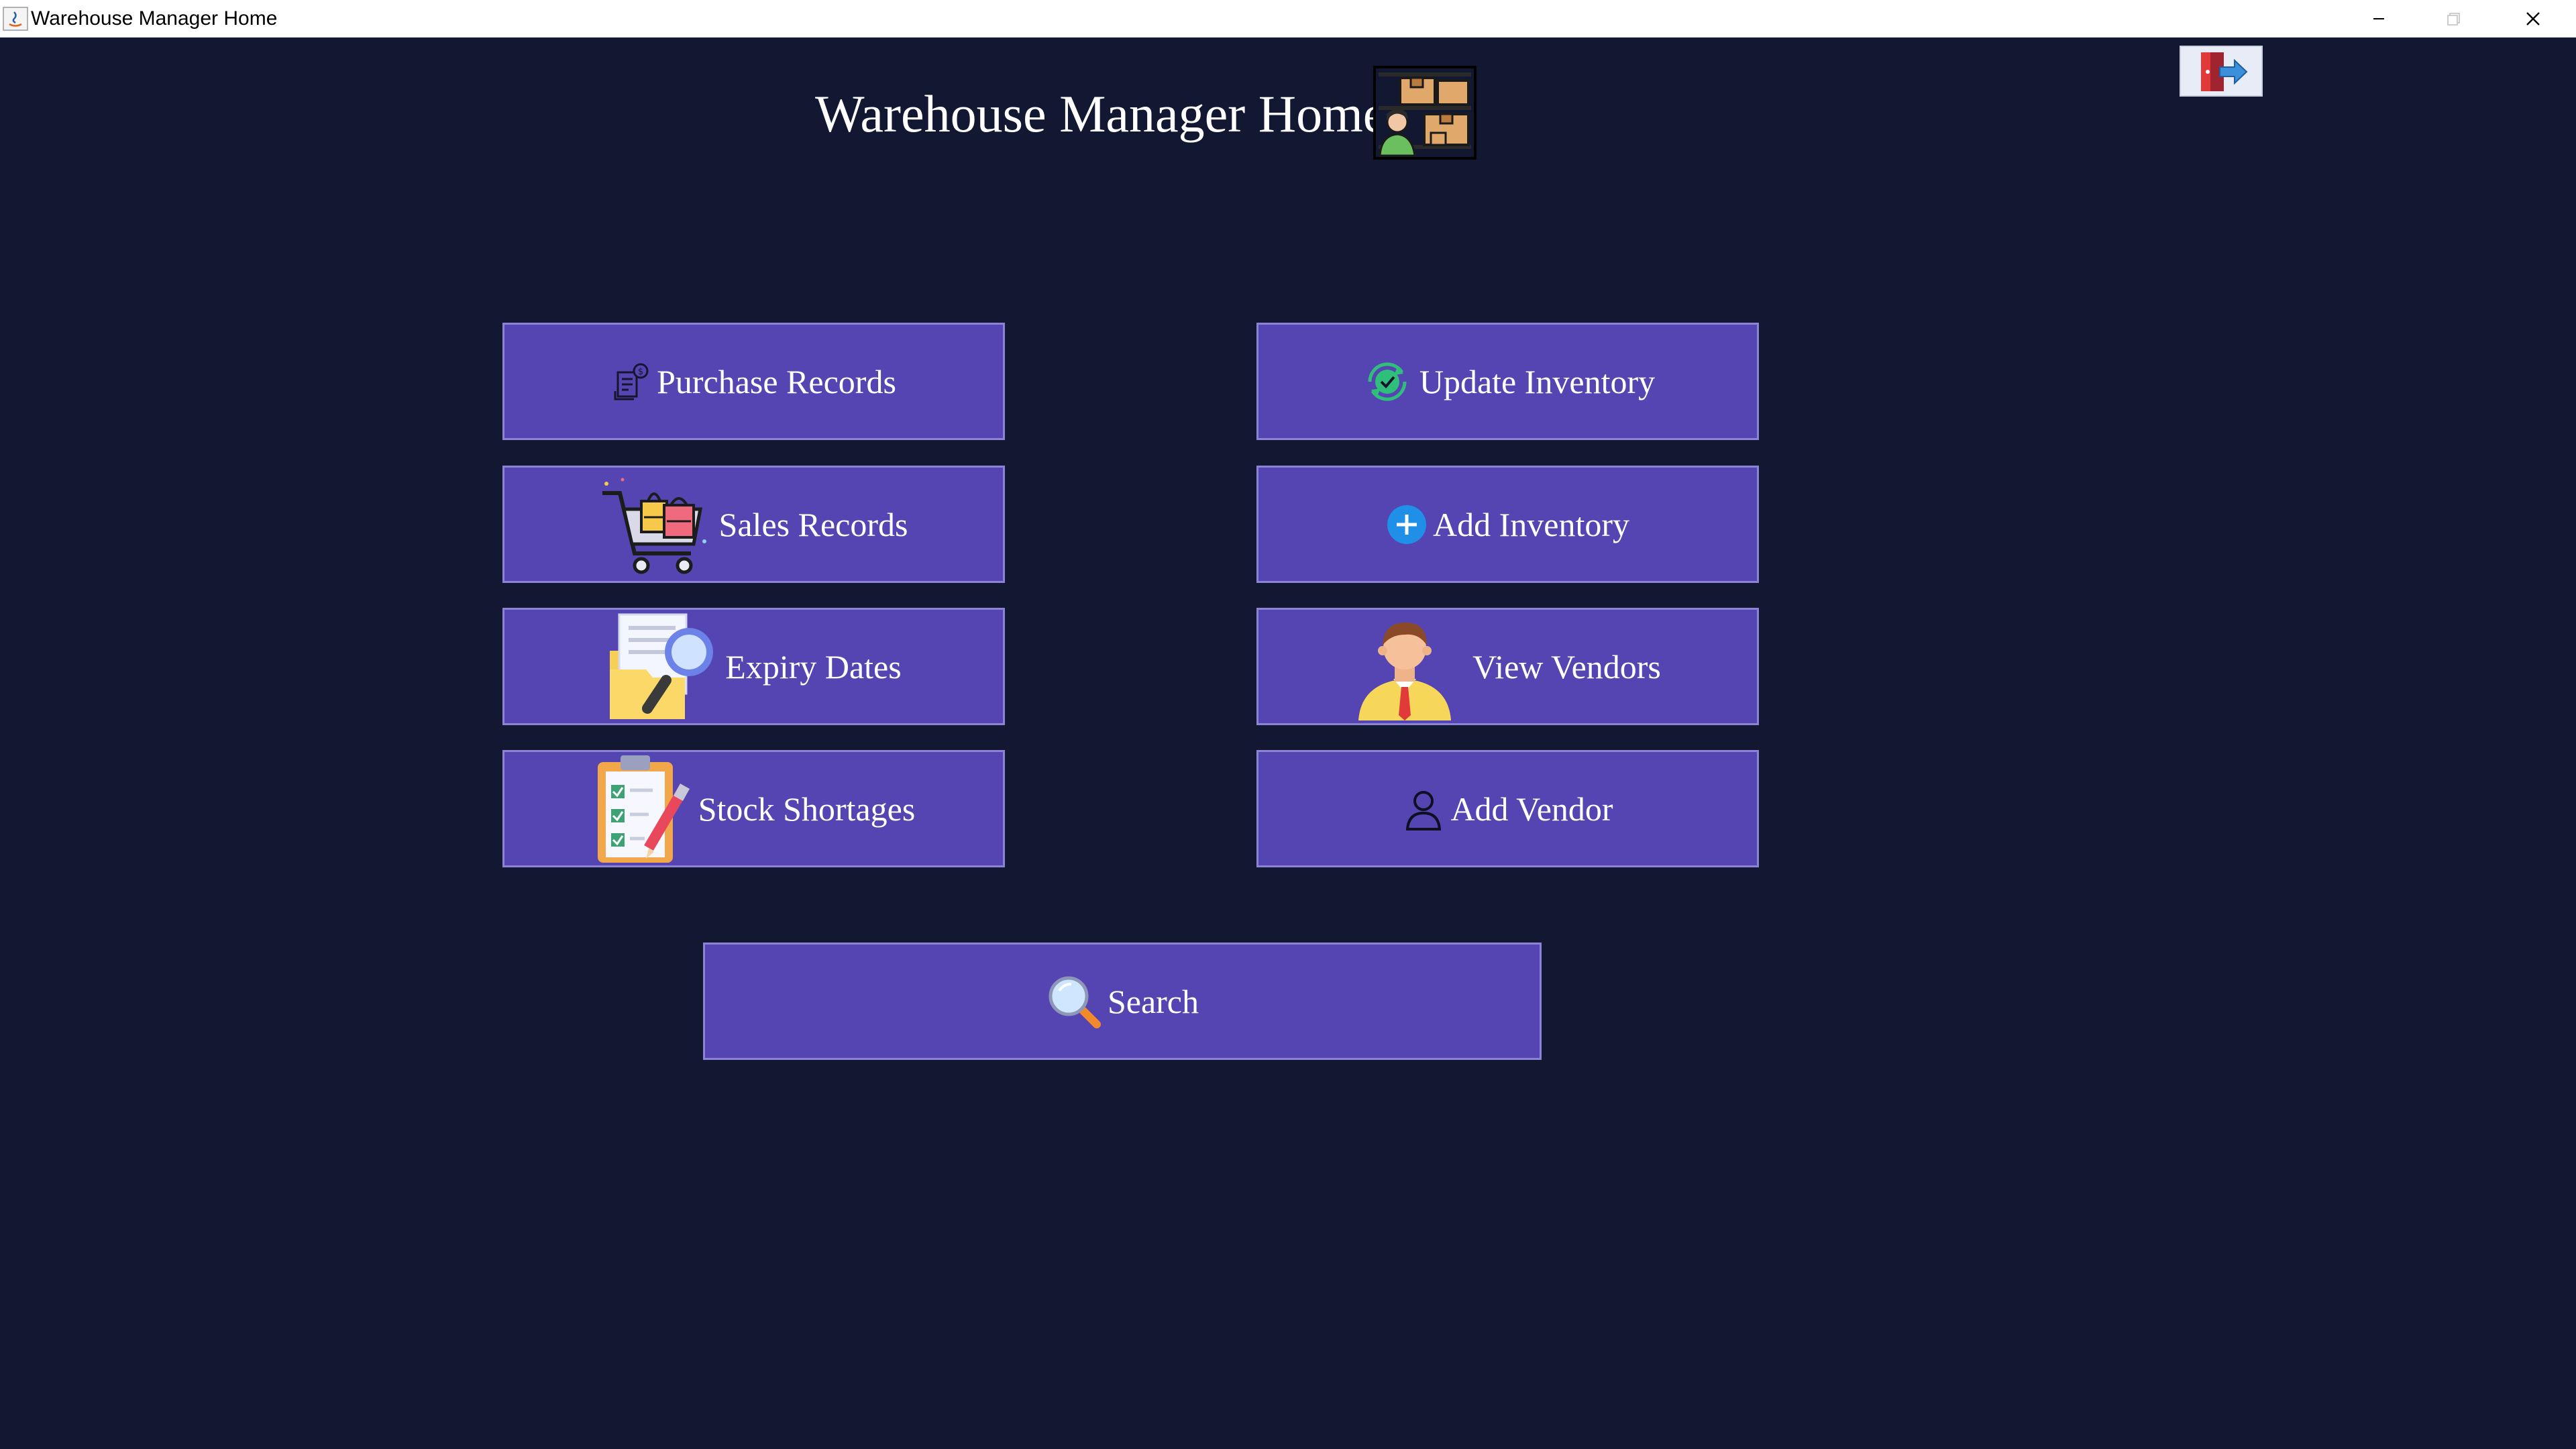 Image resolution: width=2576 pixels, height=1449 pixels. I want to click on update-inventory-label: Update Inventory, so click(1537, 381).